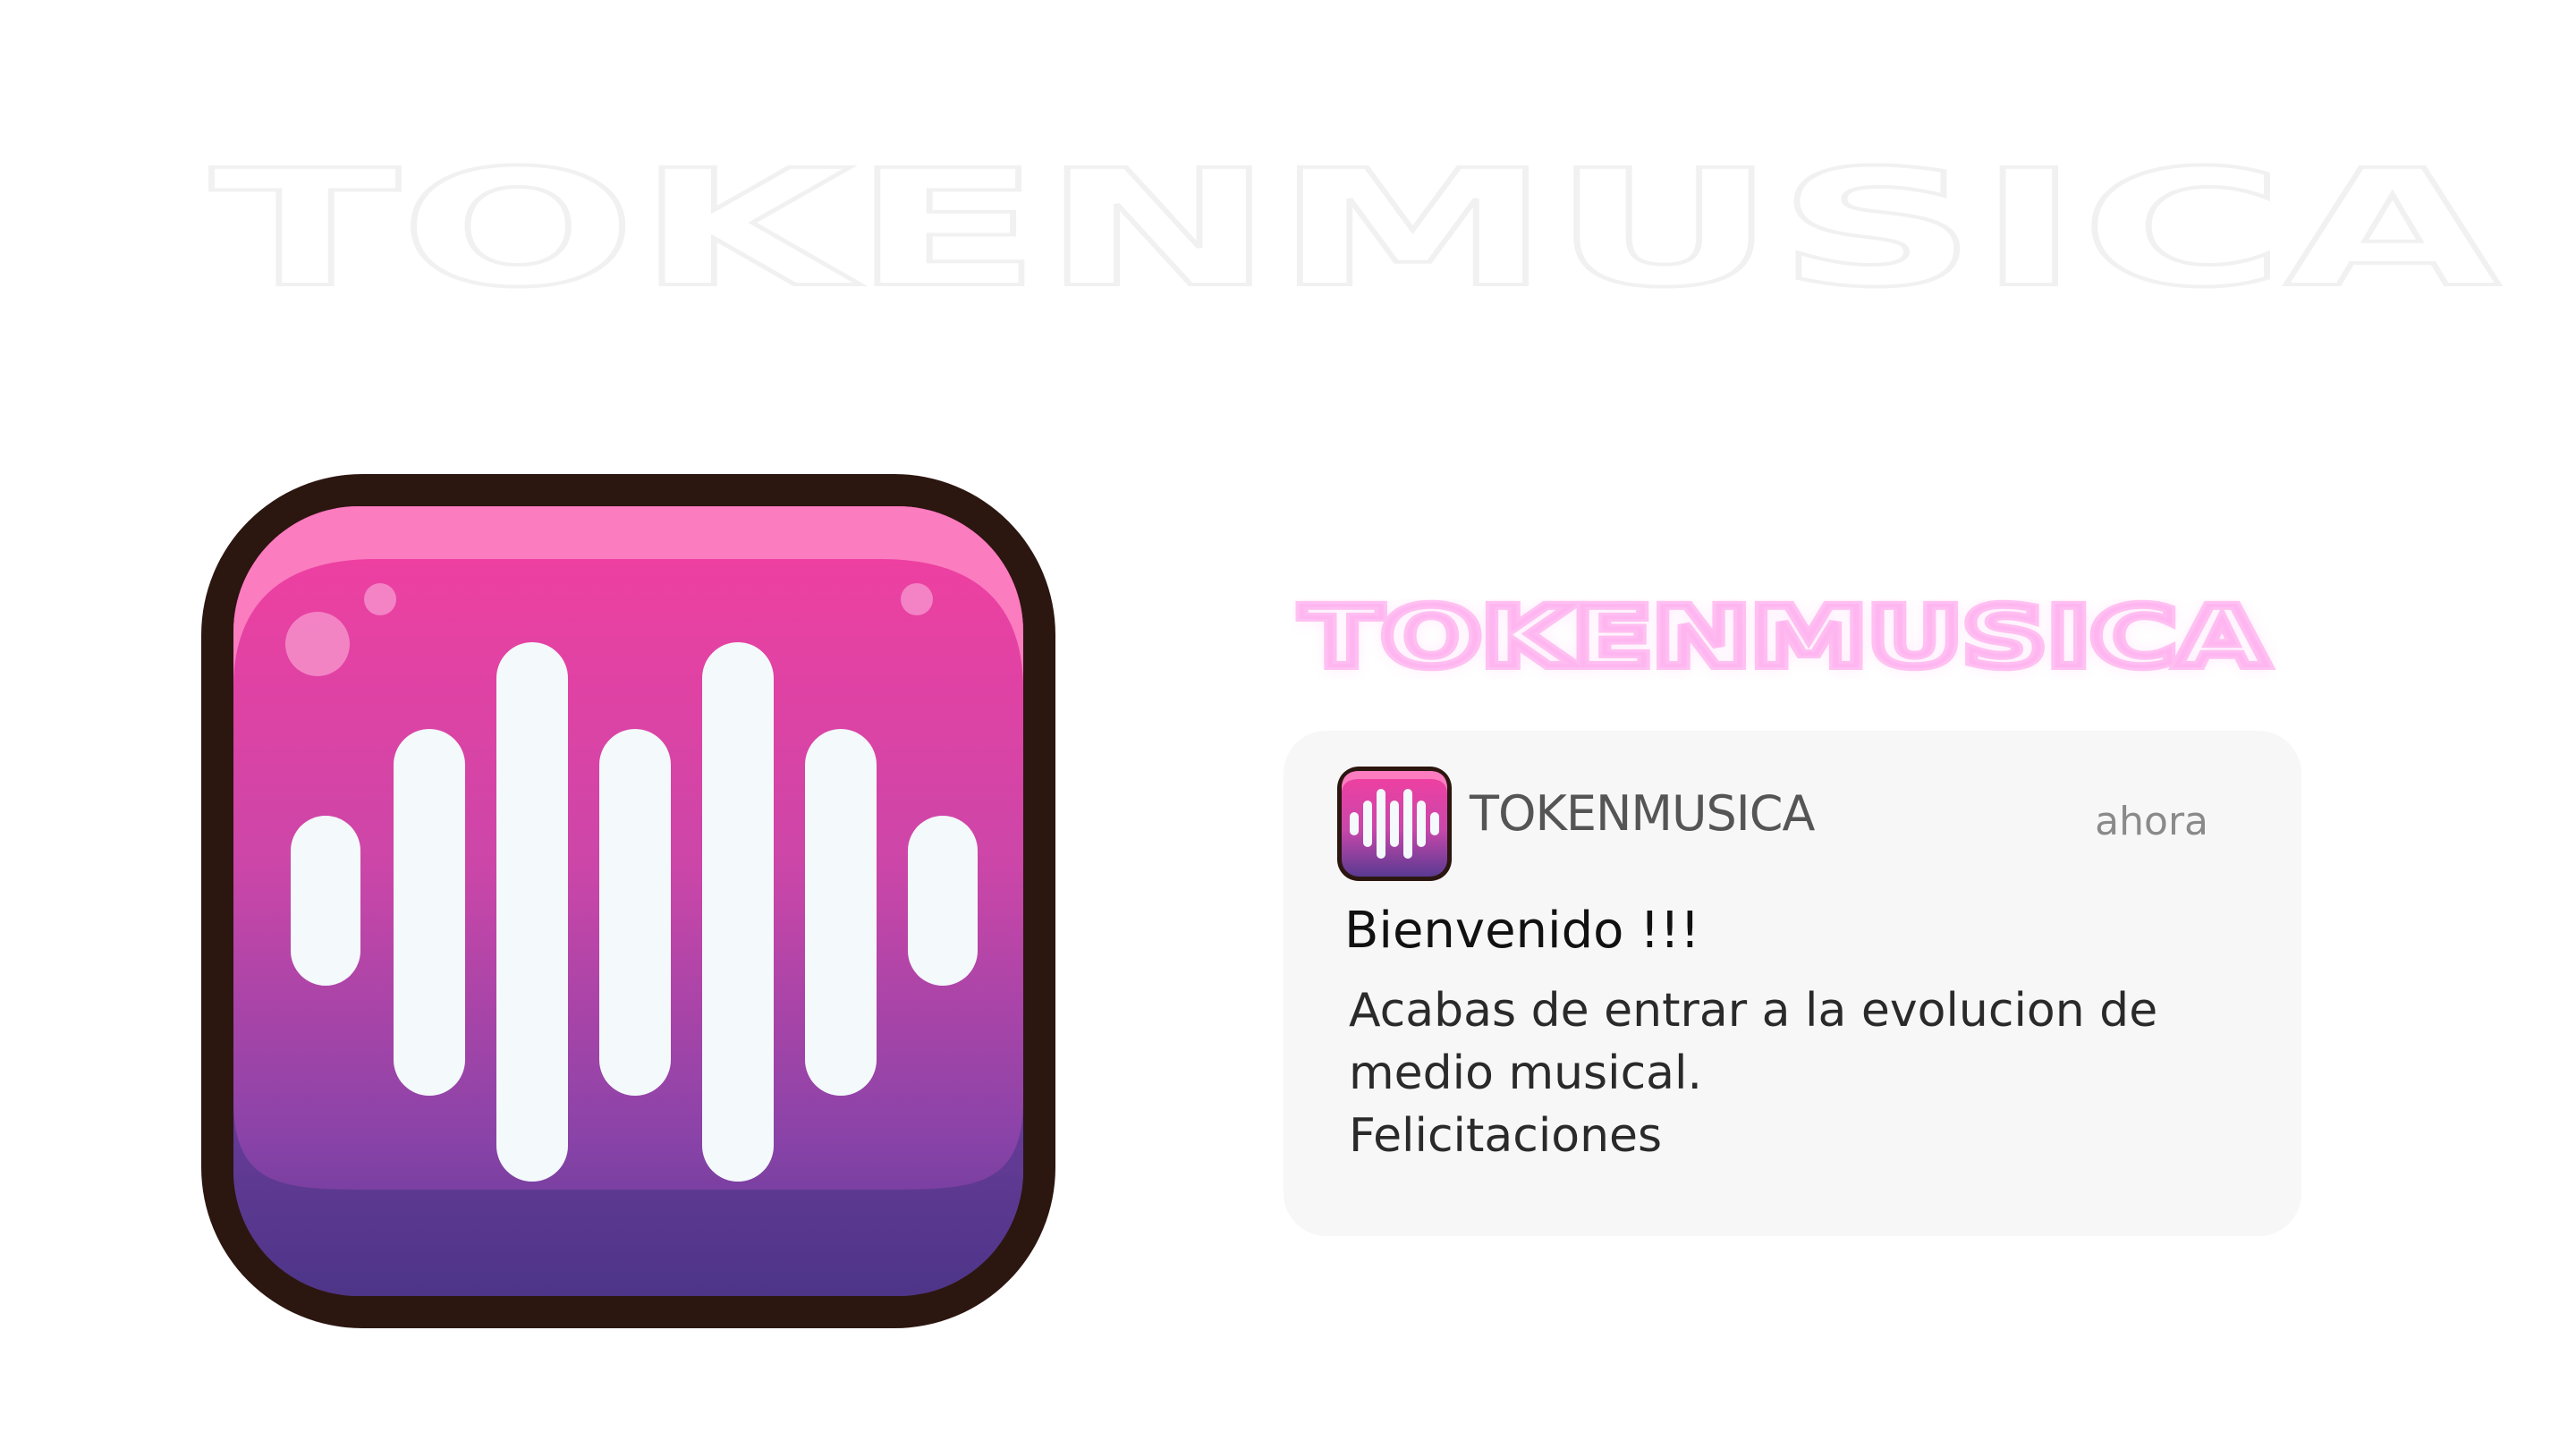 Image resolution: width=2576 pixels, height=1449 pixels. What do you see at coordinates (1522, 931) in the screenshot?
I see `notification-title: Bienvenido !!!` at bounding box center [1522, 931].